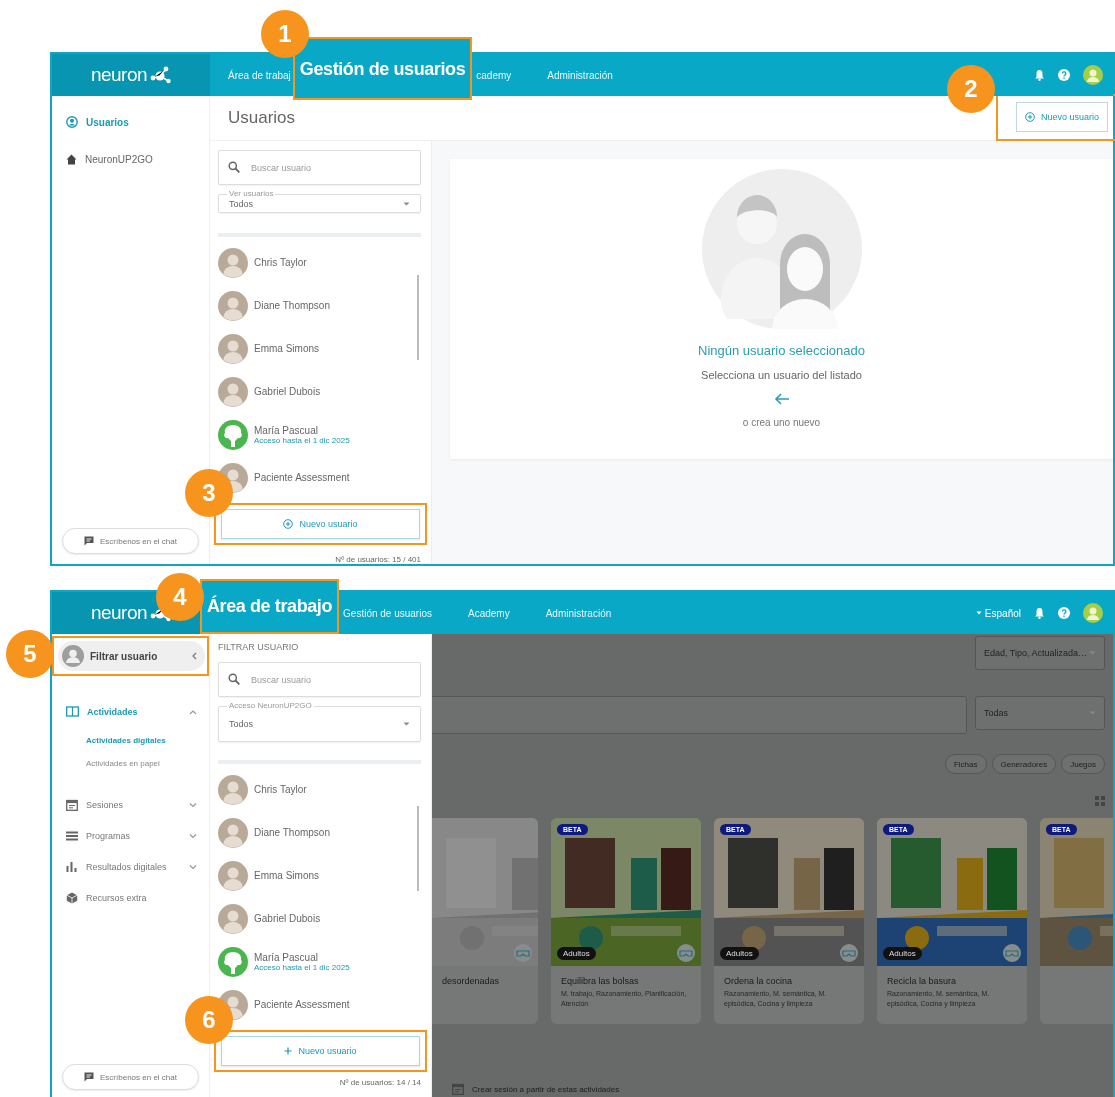  Describe the element at coordinates (130, 740) in the screenshot. I see `sidebar-subitem: Actividades digitales` at that location.